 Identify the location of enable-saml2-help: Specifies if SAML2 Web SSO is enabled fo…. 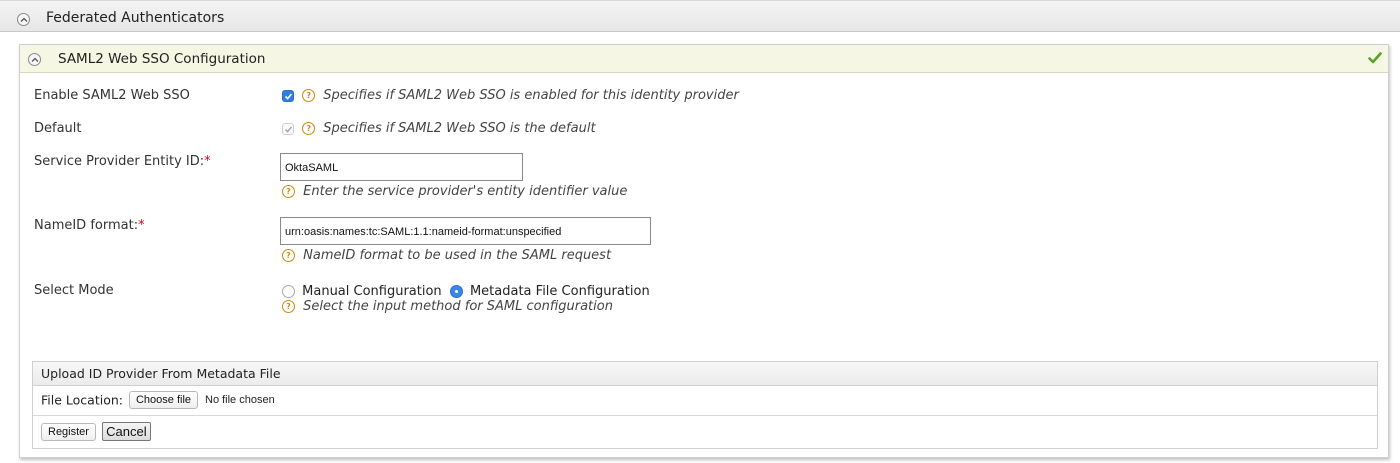
(531, 95).